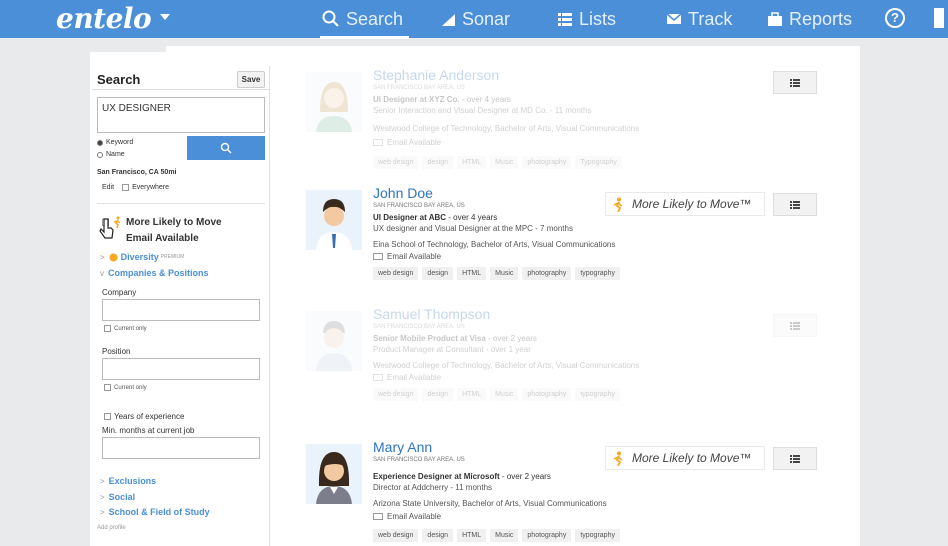 This screenshot has height=546, width=948. I want to click on filter-email-available: Email Available, so click(157, 238).